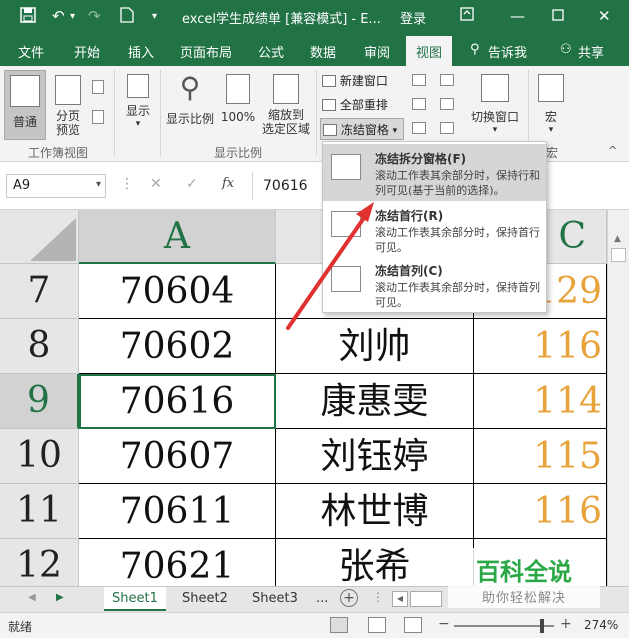 The height and width of the screenshot is (638, 629). Describe the element at coordinates (540, 401) in the screenshot. I see `cell-c: 114` at that location.